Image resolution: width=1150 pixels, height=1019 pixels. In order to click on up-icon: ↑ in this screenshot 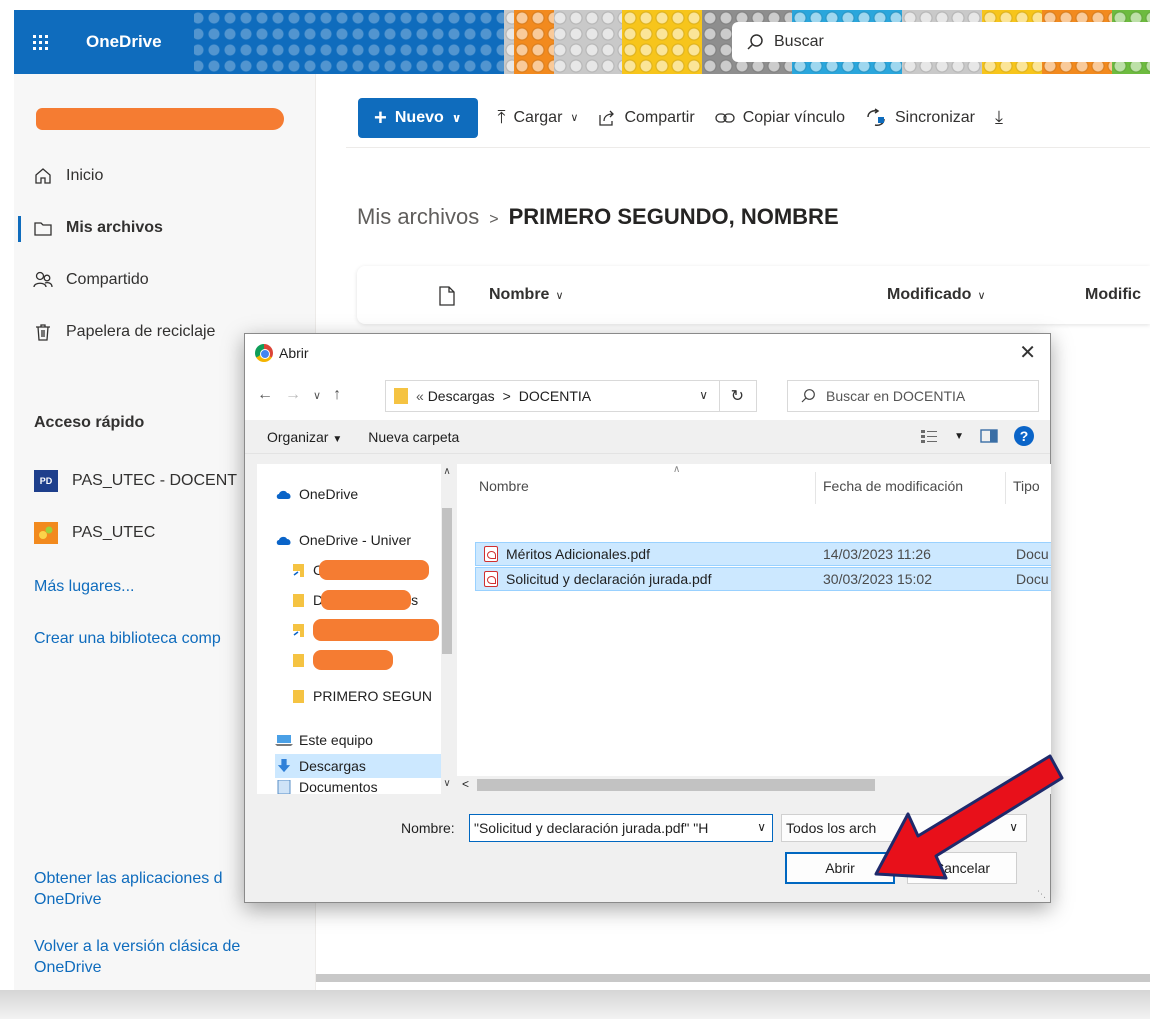, I will do `click(337, 395)`.